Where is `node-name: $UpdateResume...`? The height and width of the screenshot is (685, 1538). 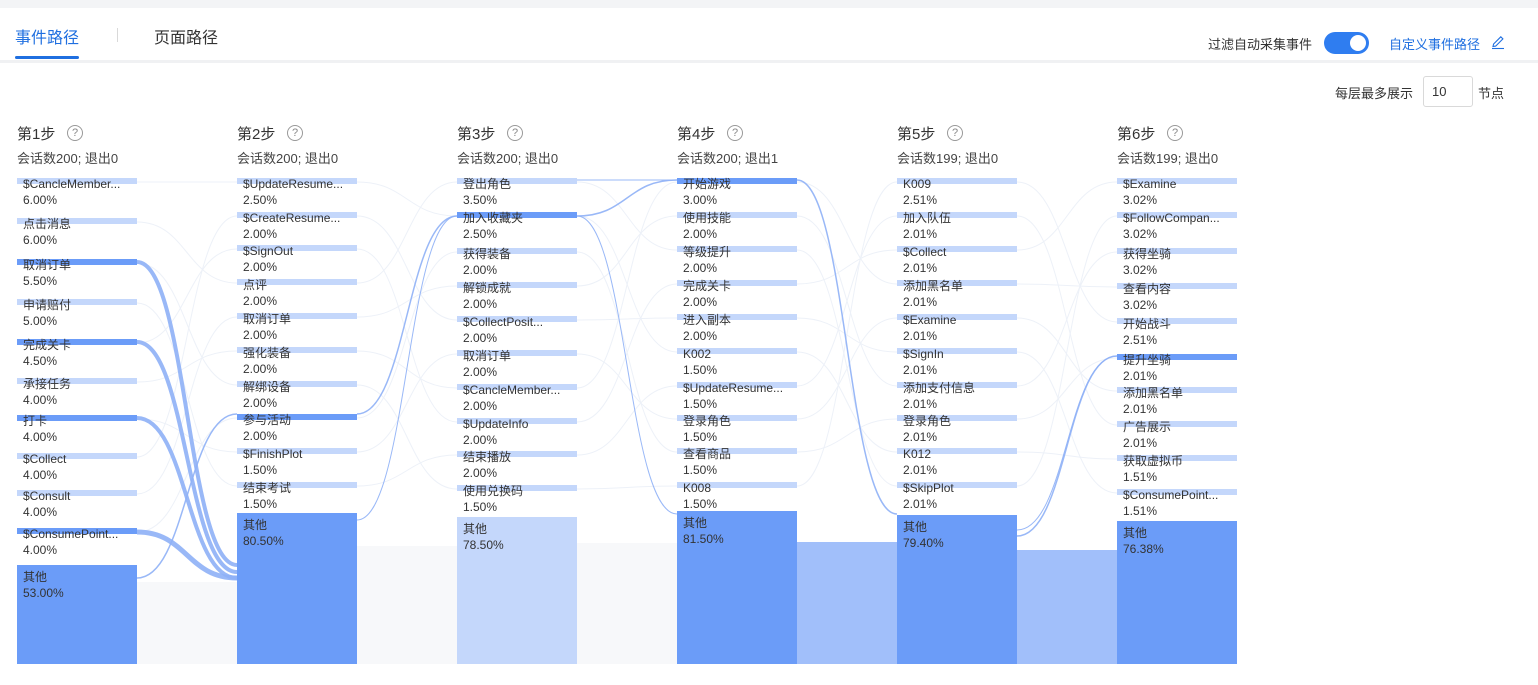
node-name: $UpdateResume... is located at coordinates (733, 388).